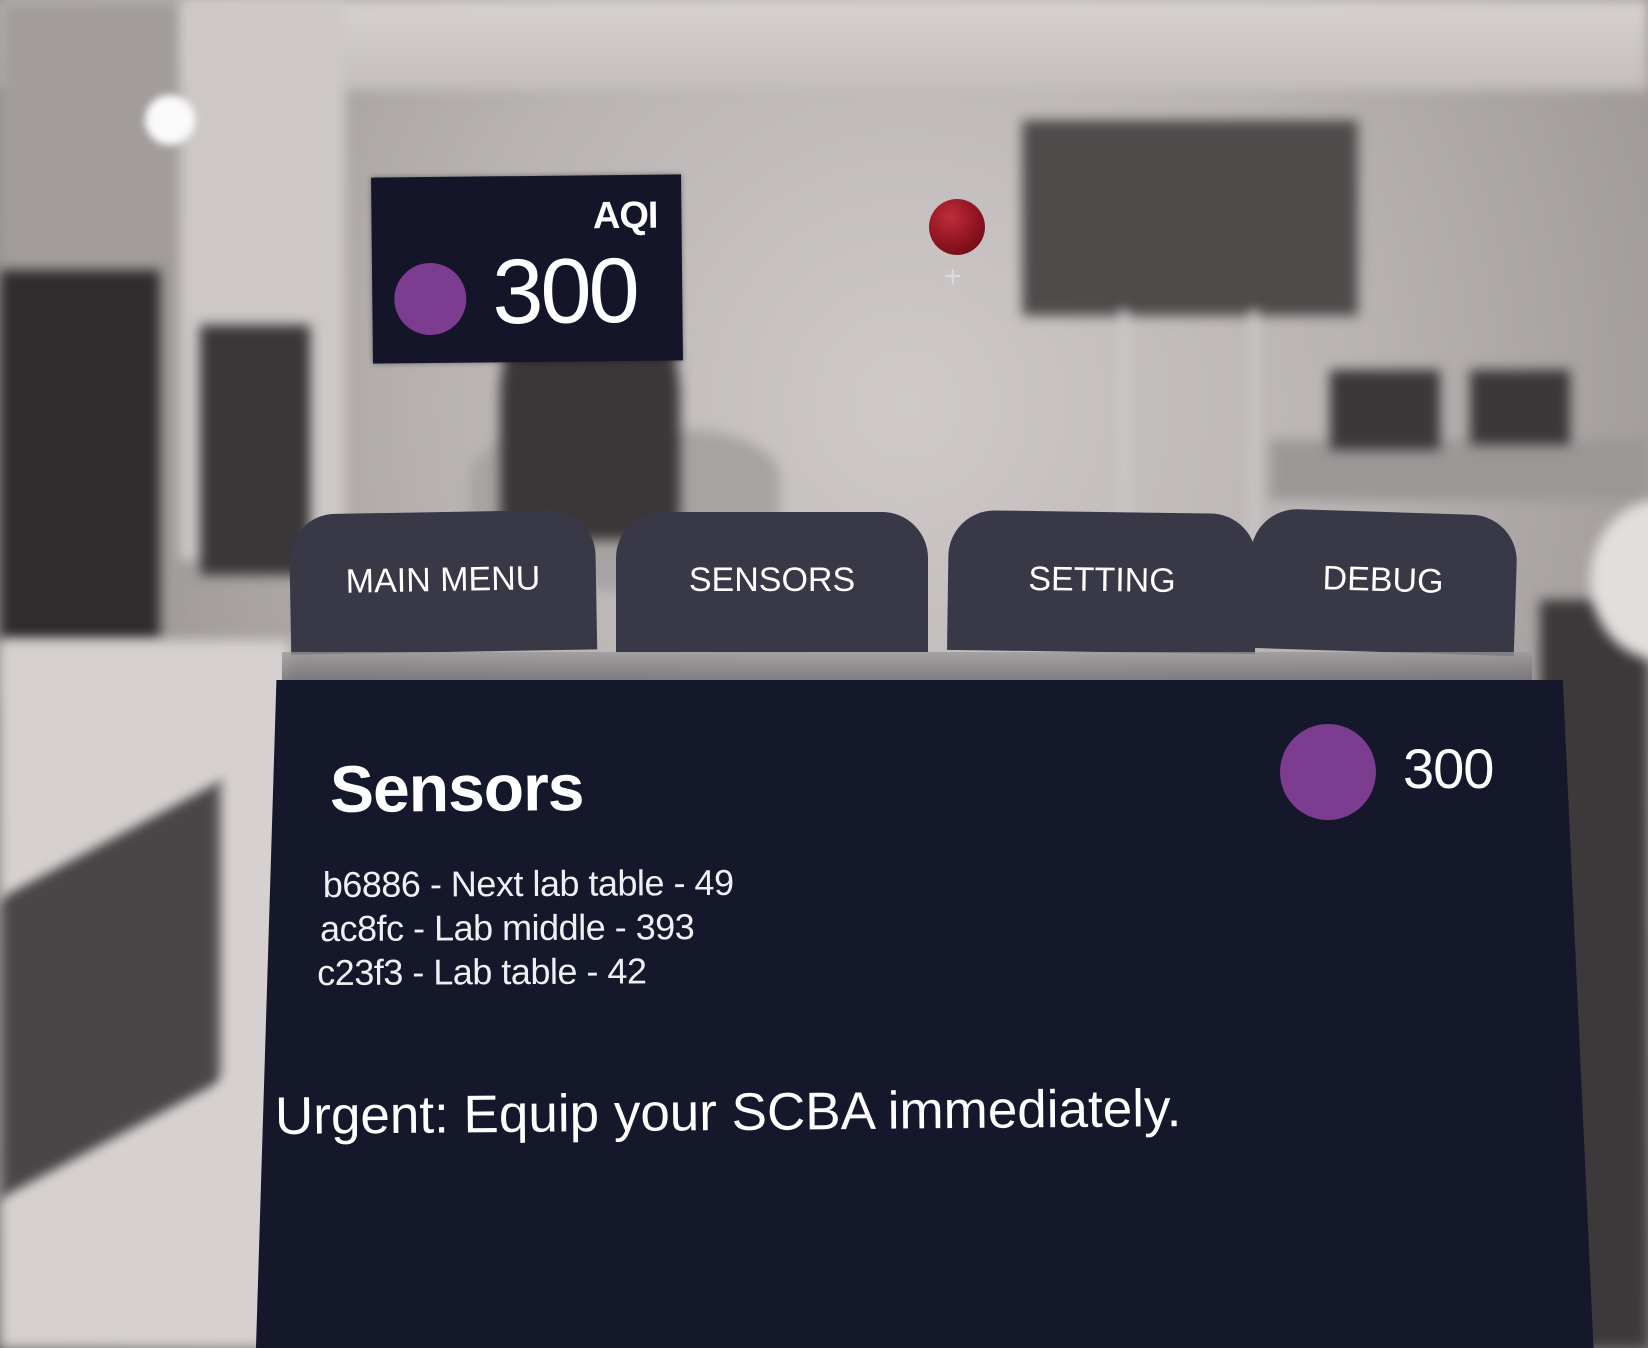 The width and height of the screenshot is (1648, 1348). What do you see at coordinates (1254, 430) in the screenshot?
I see `bg-screen-stand` at bounding box center [1254, 430].